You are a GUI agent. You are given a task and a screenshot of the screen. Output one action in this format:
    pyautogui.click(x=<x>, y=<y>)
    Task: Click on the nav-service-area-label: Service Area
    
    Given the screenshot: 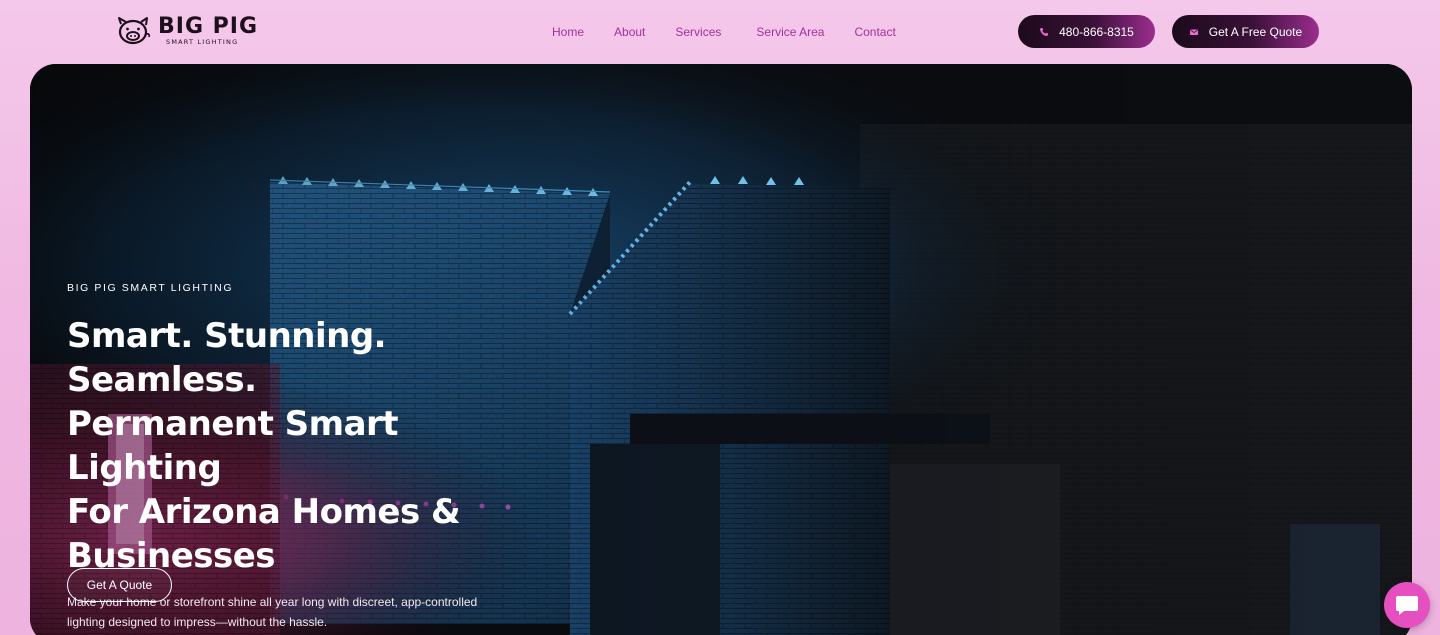 What is the action you would take?
    pyautogui.click(x=790, y=32)
    